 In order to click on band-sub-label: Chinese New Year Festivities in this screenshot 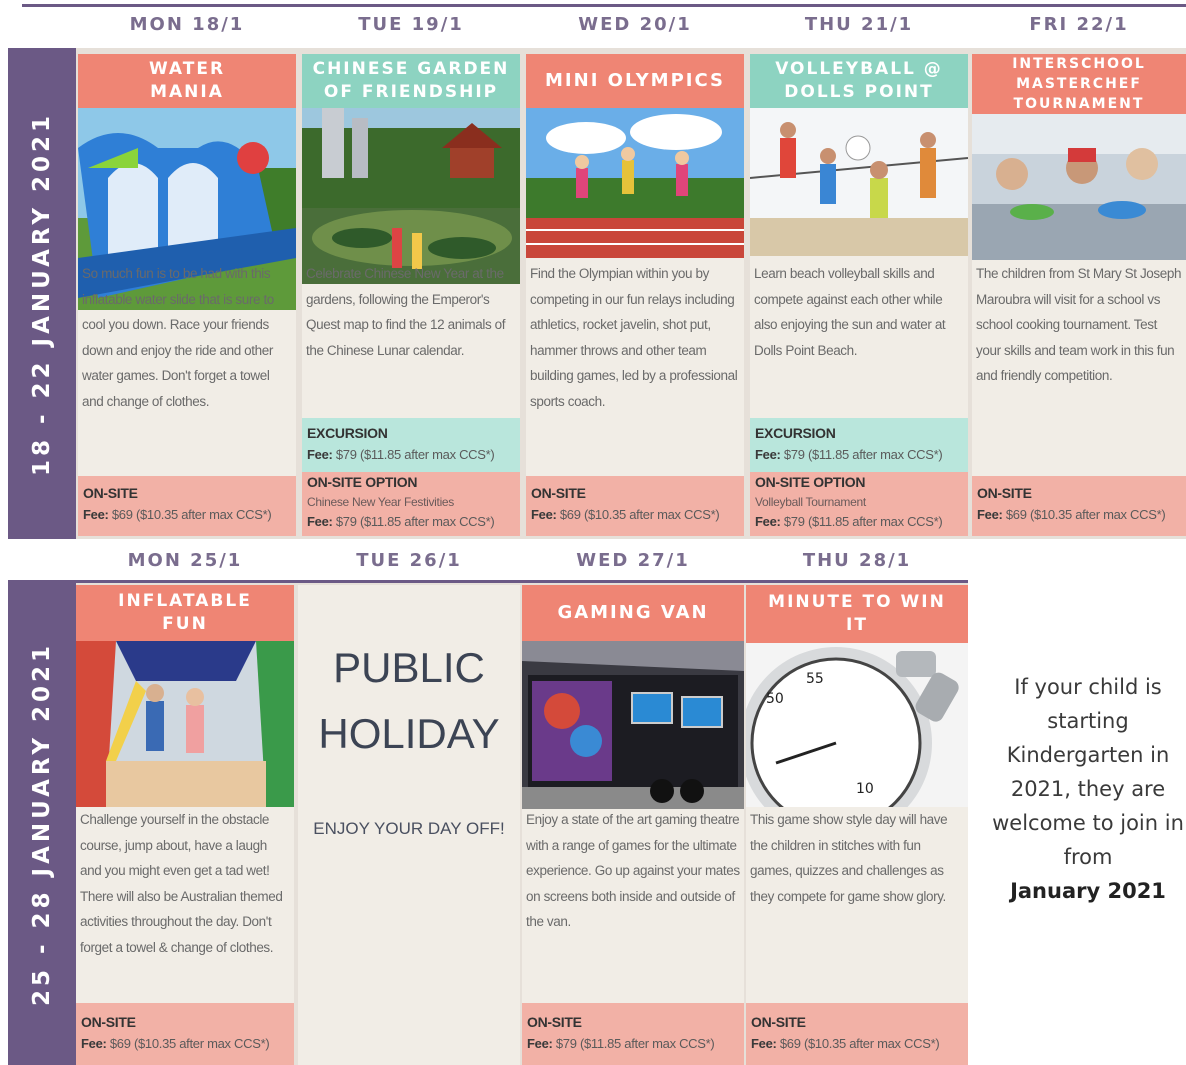, I will do `click(381, 502)`.